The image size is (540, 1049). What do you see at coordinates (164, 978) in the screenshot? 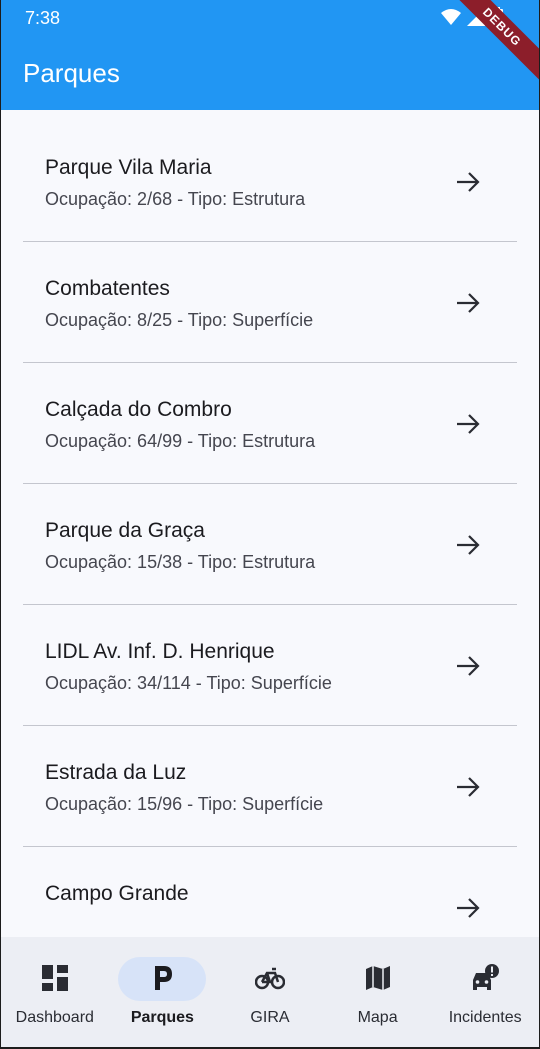
I see `parking-icon` at bounding box center [164, 978].